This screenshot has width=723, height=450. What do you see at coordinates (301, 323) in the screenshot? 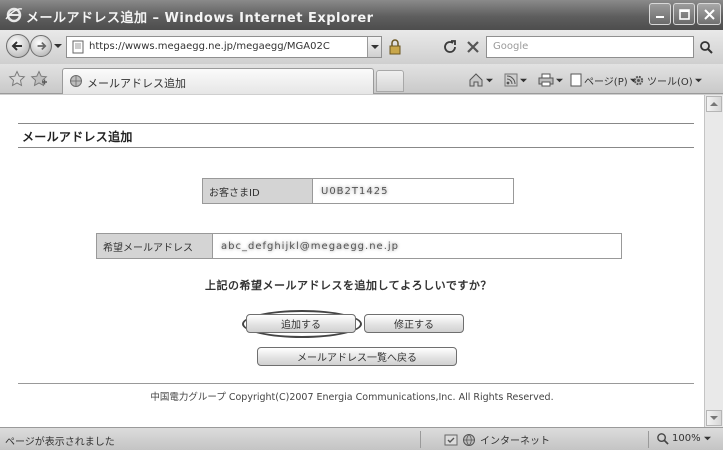
I see `add-button: 追加する` at bounding box center [301, 323].